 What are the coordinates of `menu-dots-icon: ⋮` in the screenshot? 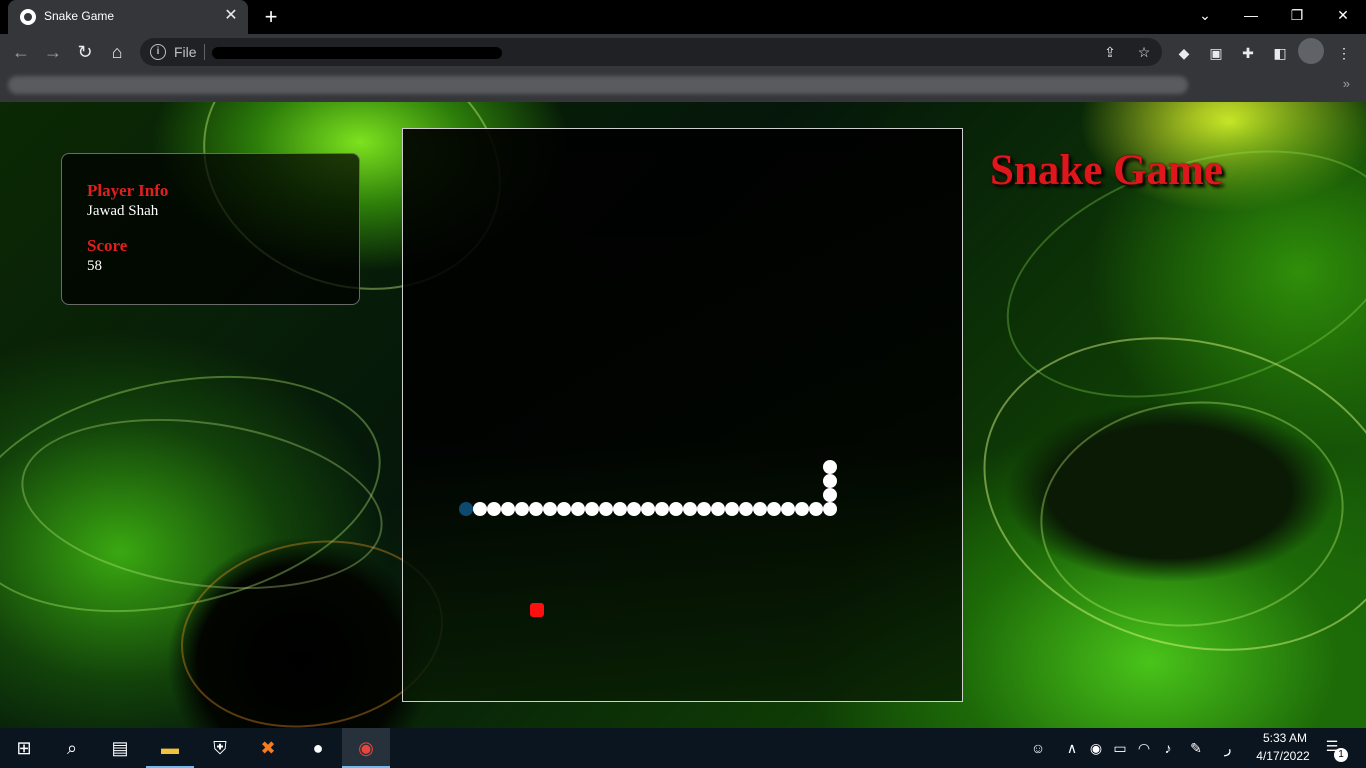 It's located at (1344, 53).